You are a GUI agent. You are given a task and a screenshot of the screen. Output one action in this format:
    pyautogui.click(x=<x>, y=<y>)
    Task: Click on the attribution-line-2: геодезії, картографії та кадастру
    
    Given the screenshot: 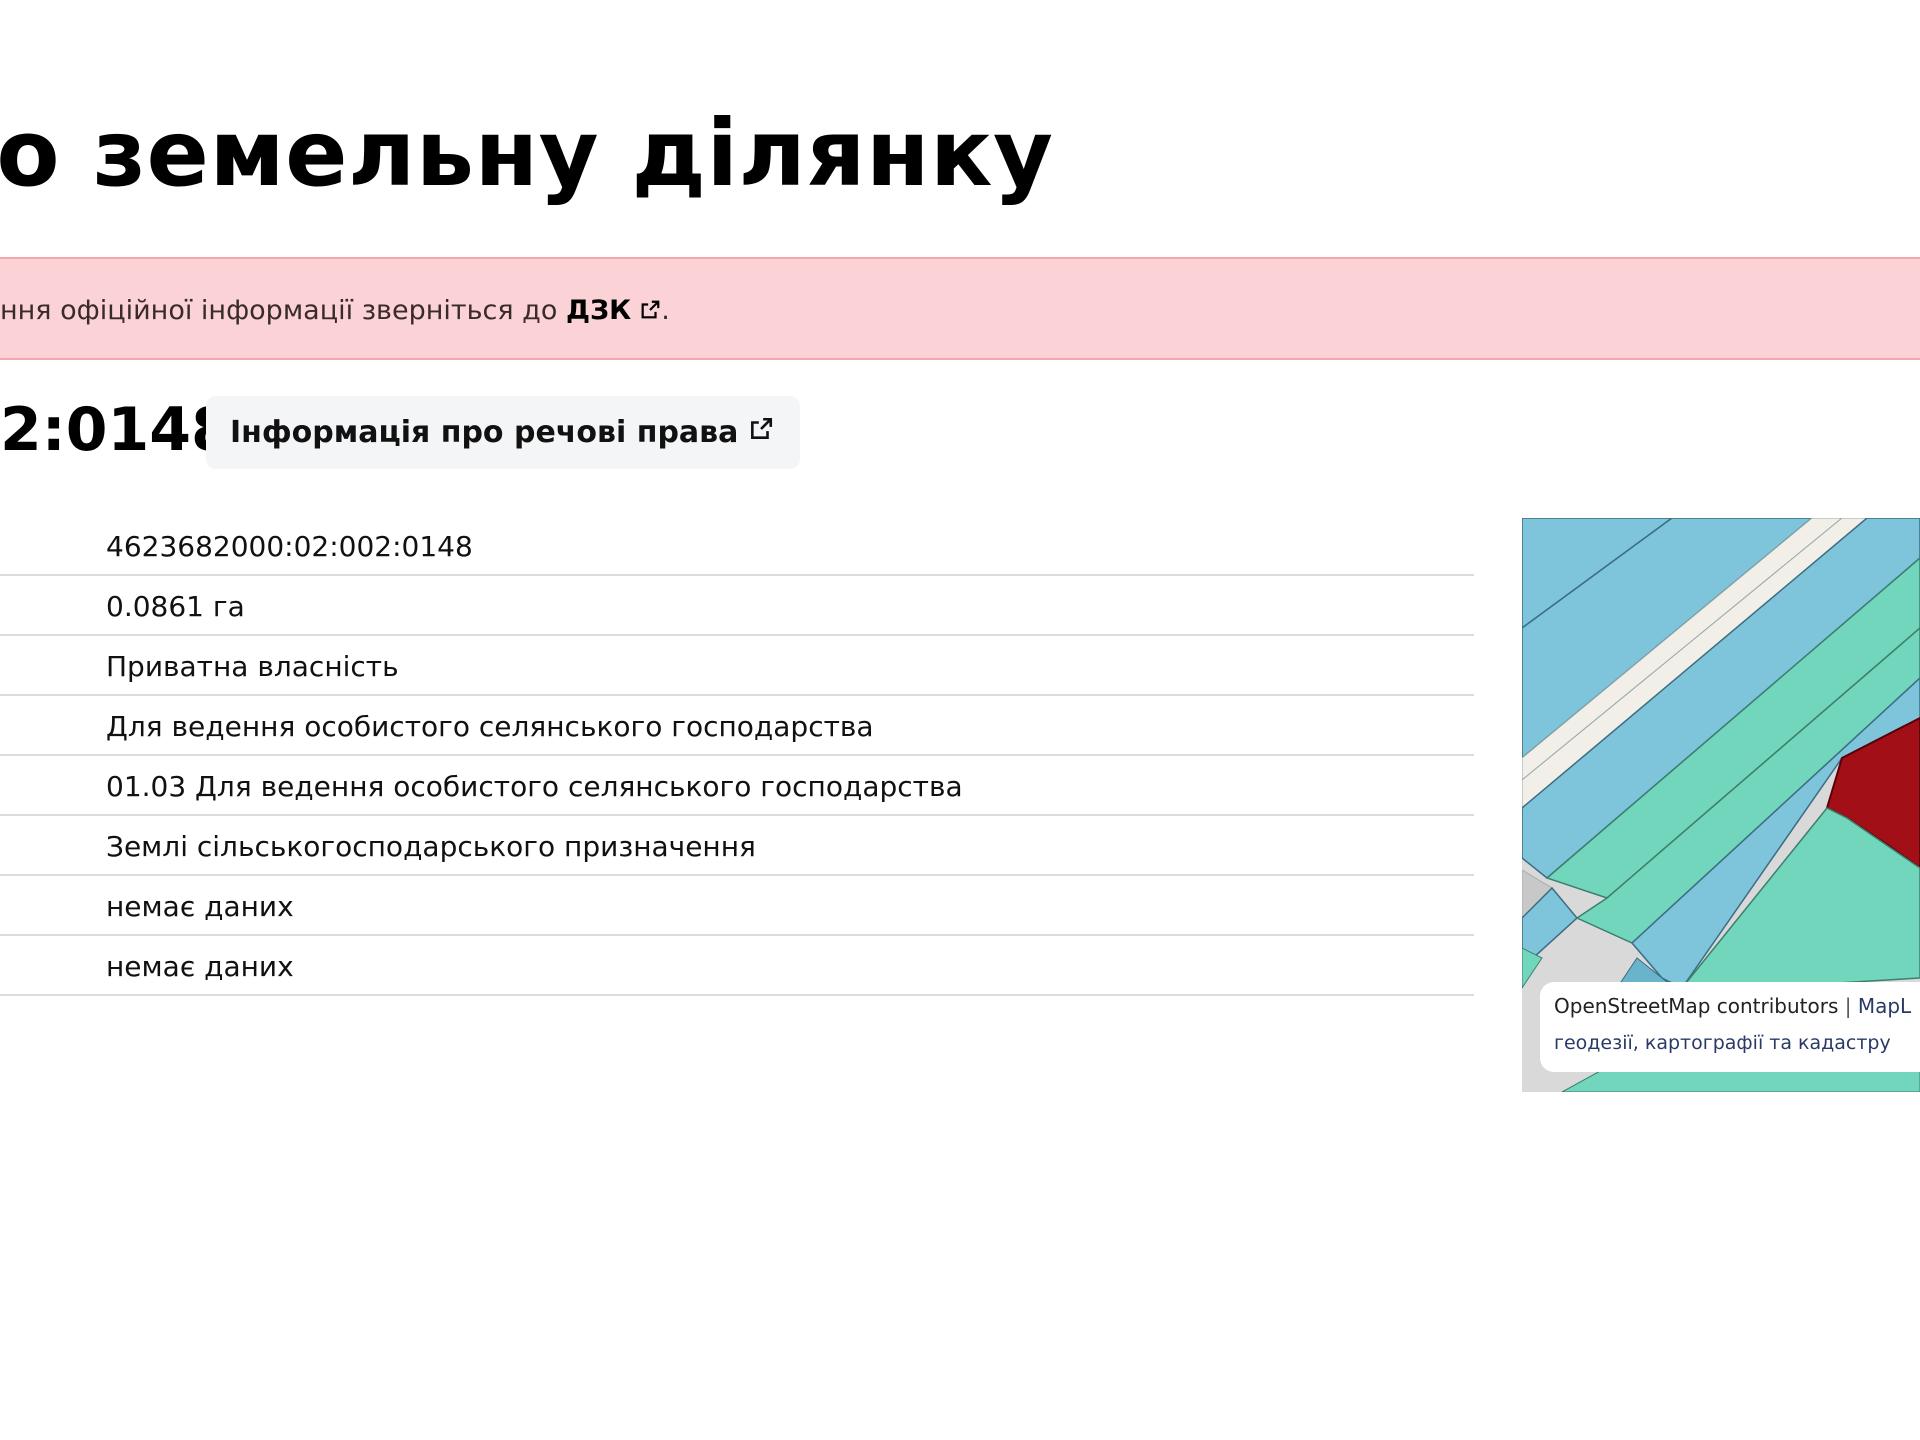 What is the action you would take?
    pyautogui.click(x=1722, y=1043)
    